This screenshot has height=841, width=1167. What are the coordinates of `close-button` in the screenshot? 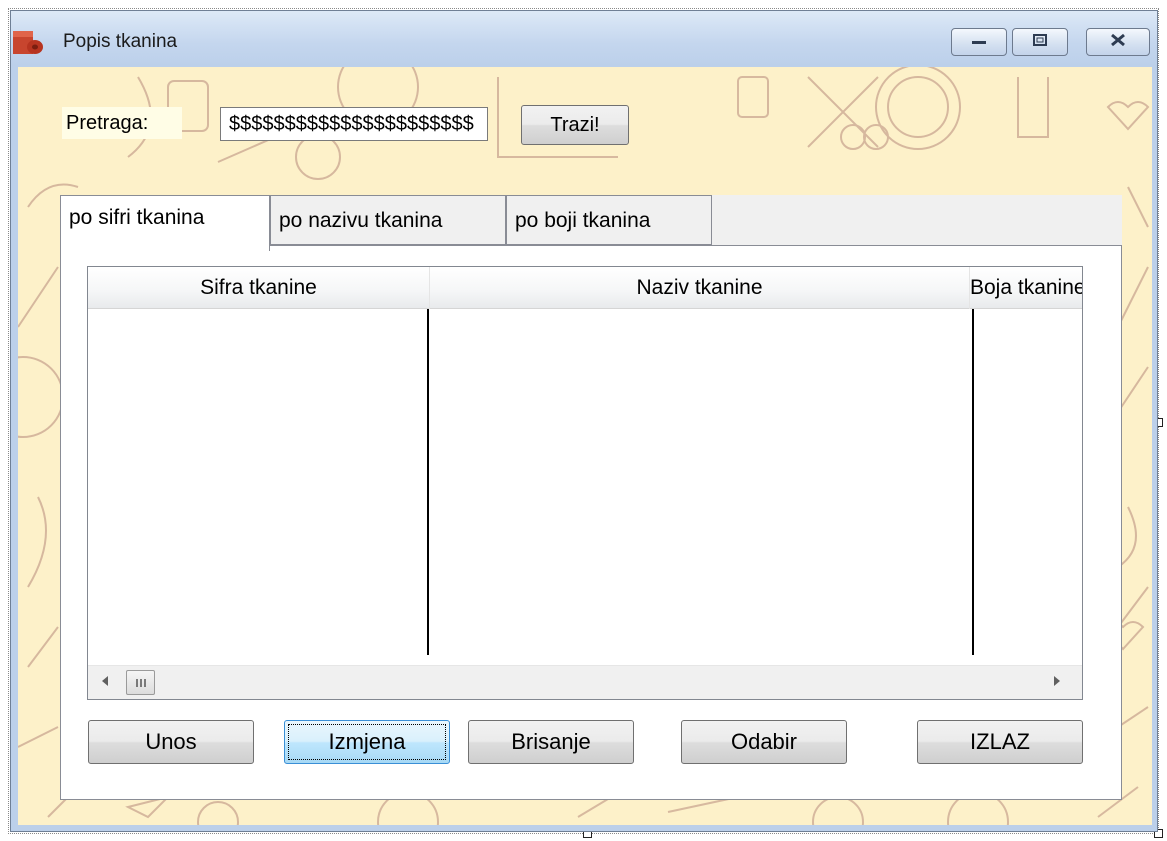 It's located at (1118, 42).